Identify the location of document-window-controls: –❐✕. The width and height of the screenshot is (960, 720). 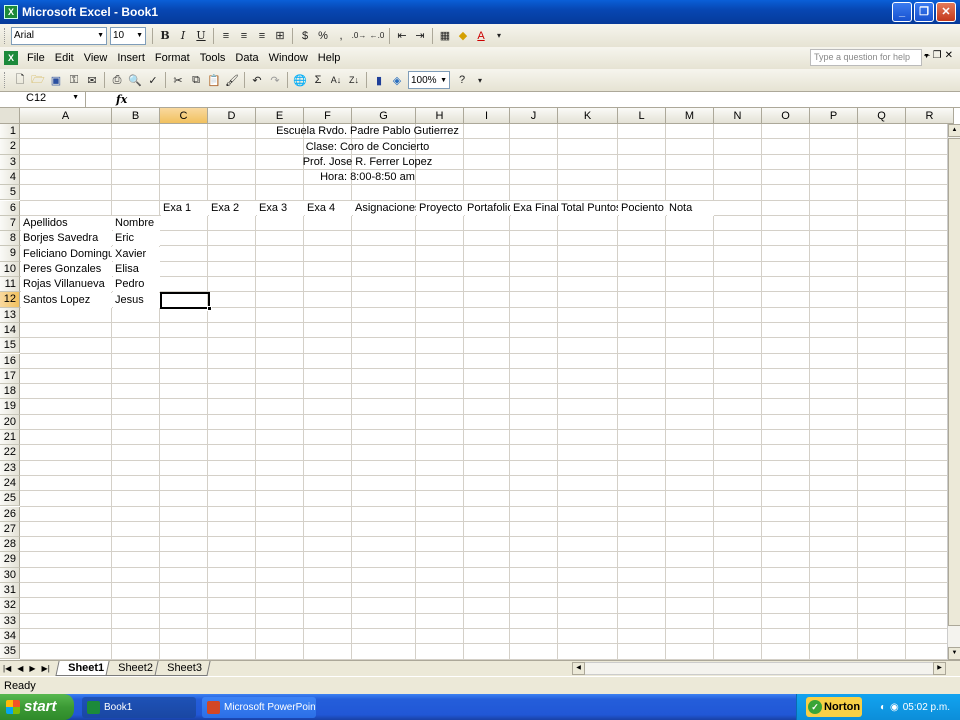
(940, 55).